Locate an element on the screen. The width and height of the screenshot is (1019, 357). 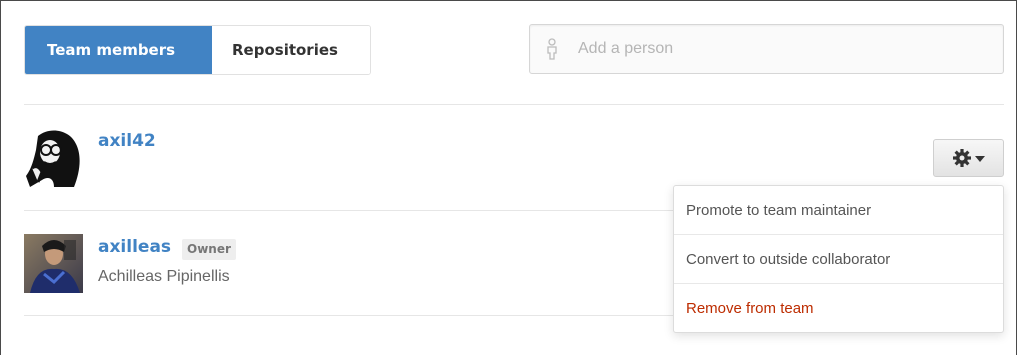
owner-badge: Owner is located at coordinates (209, 249).